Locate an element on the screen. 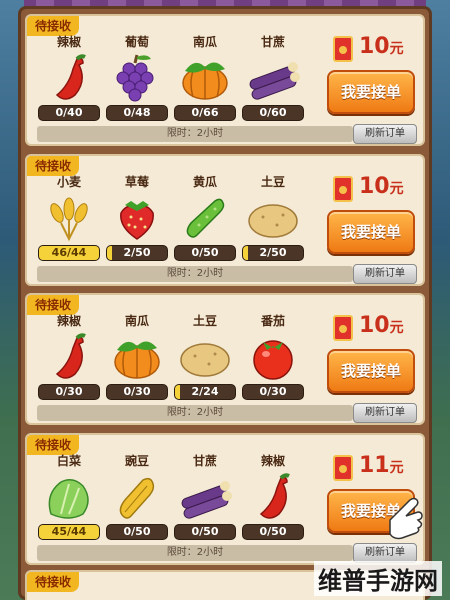 The height and width of the screenshot is (600, 450). order-item: 豌豆 0/50 is located at coordinates (137, 496).